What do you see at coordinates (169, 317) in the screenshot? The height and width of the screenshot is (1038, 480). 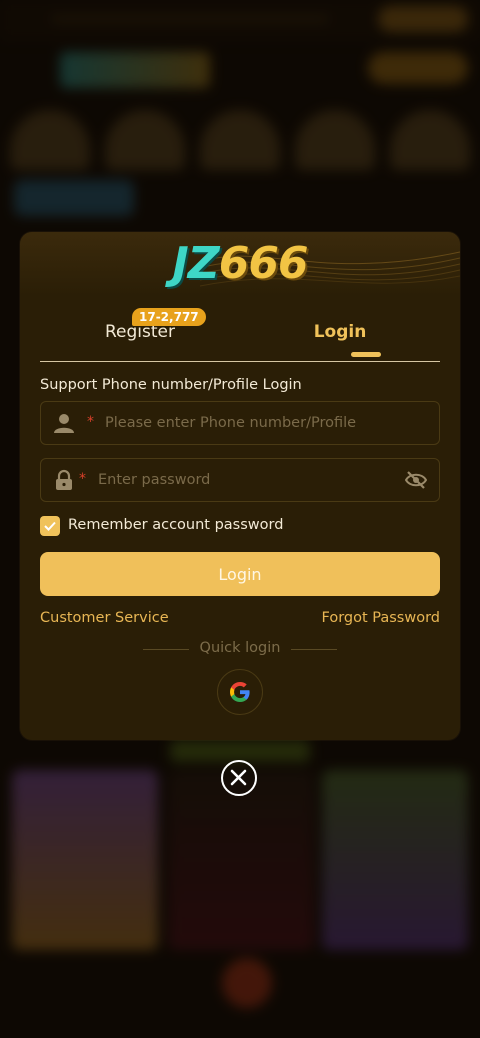 I see `register-bonus-badge: 17-2,777` at bounding box center [169, 317].